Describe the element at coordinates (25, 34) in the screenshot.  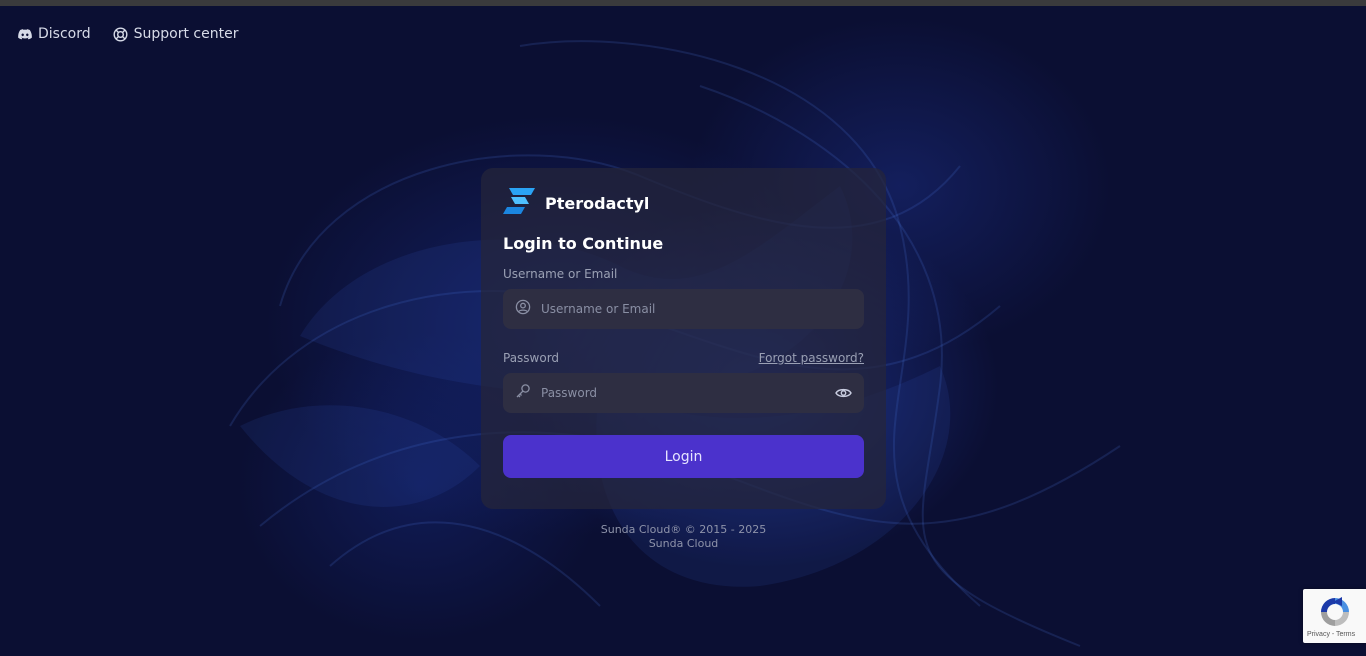
I see `discord-icon` at that location.